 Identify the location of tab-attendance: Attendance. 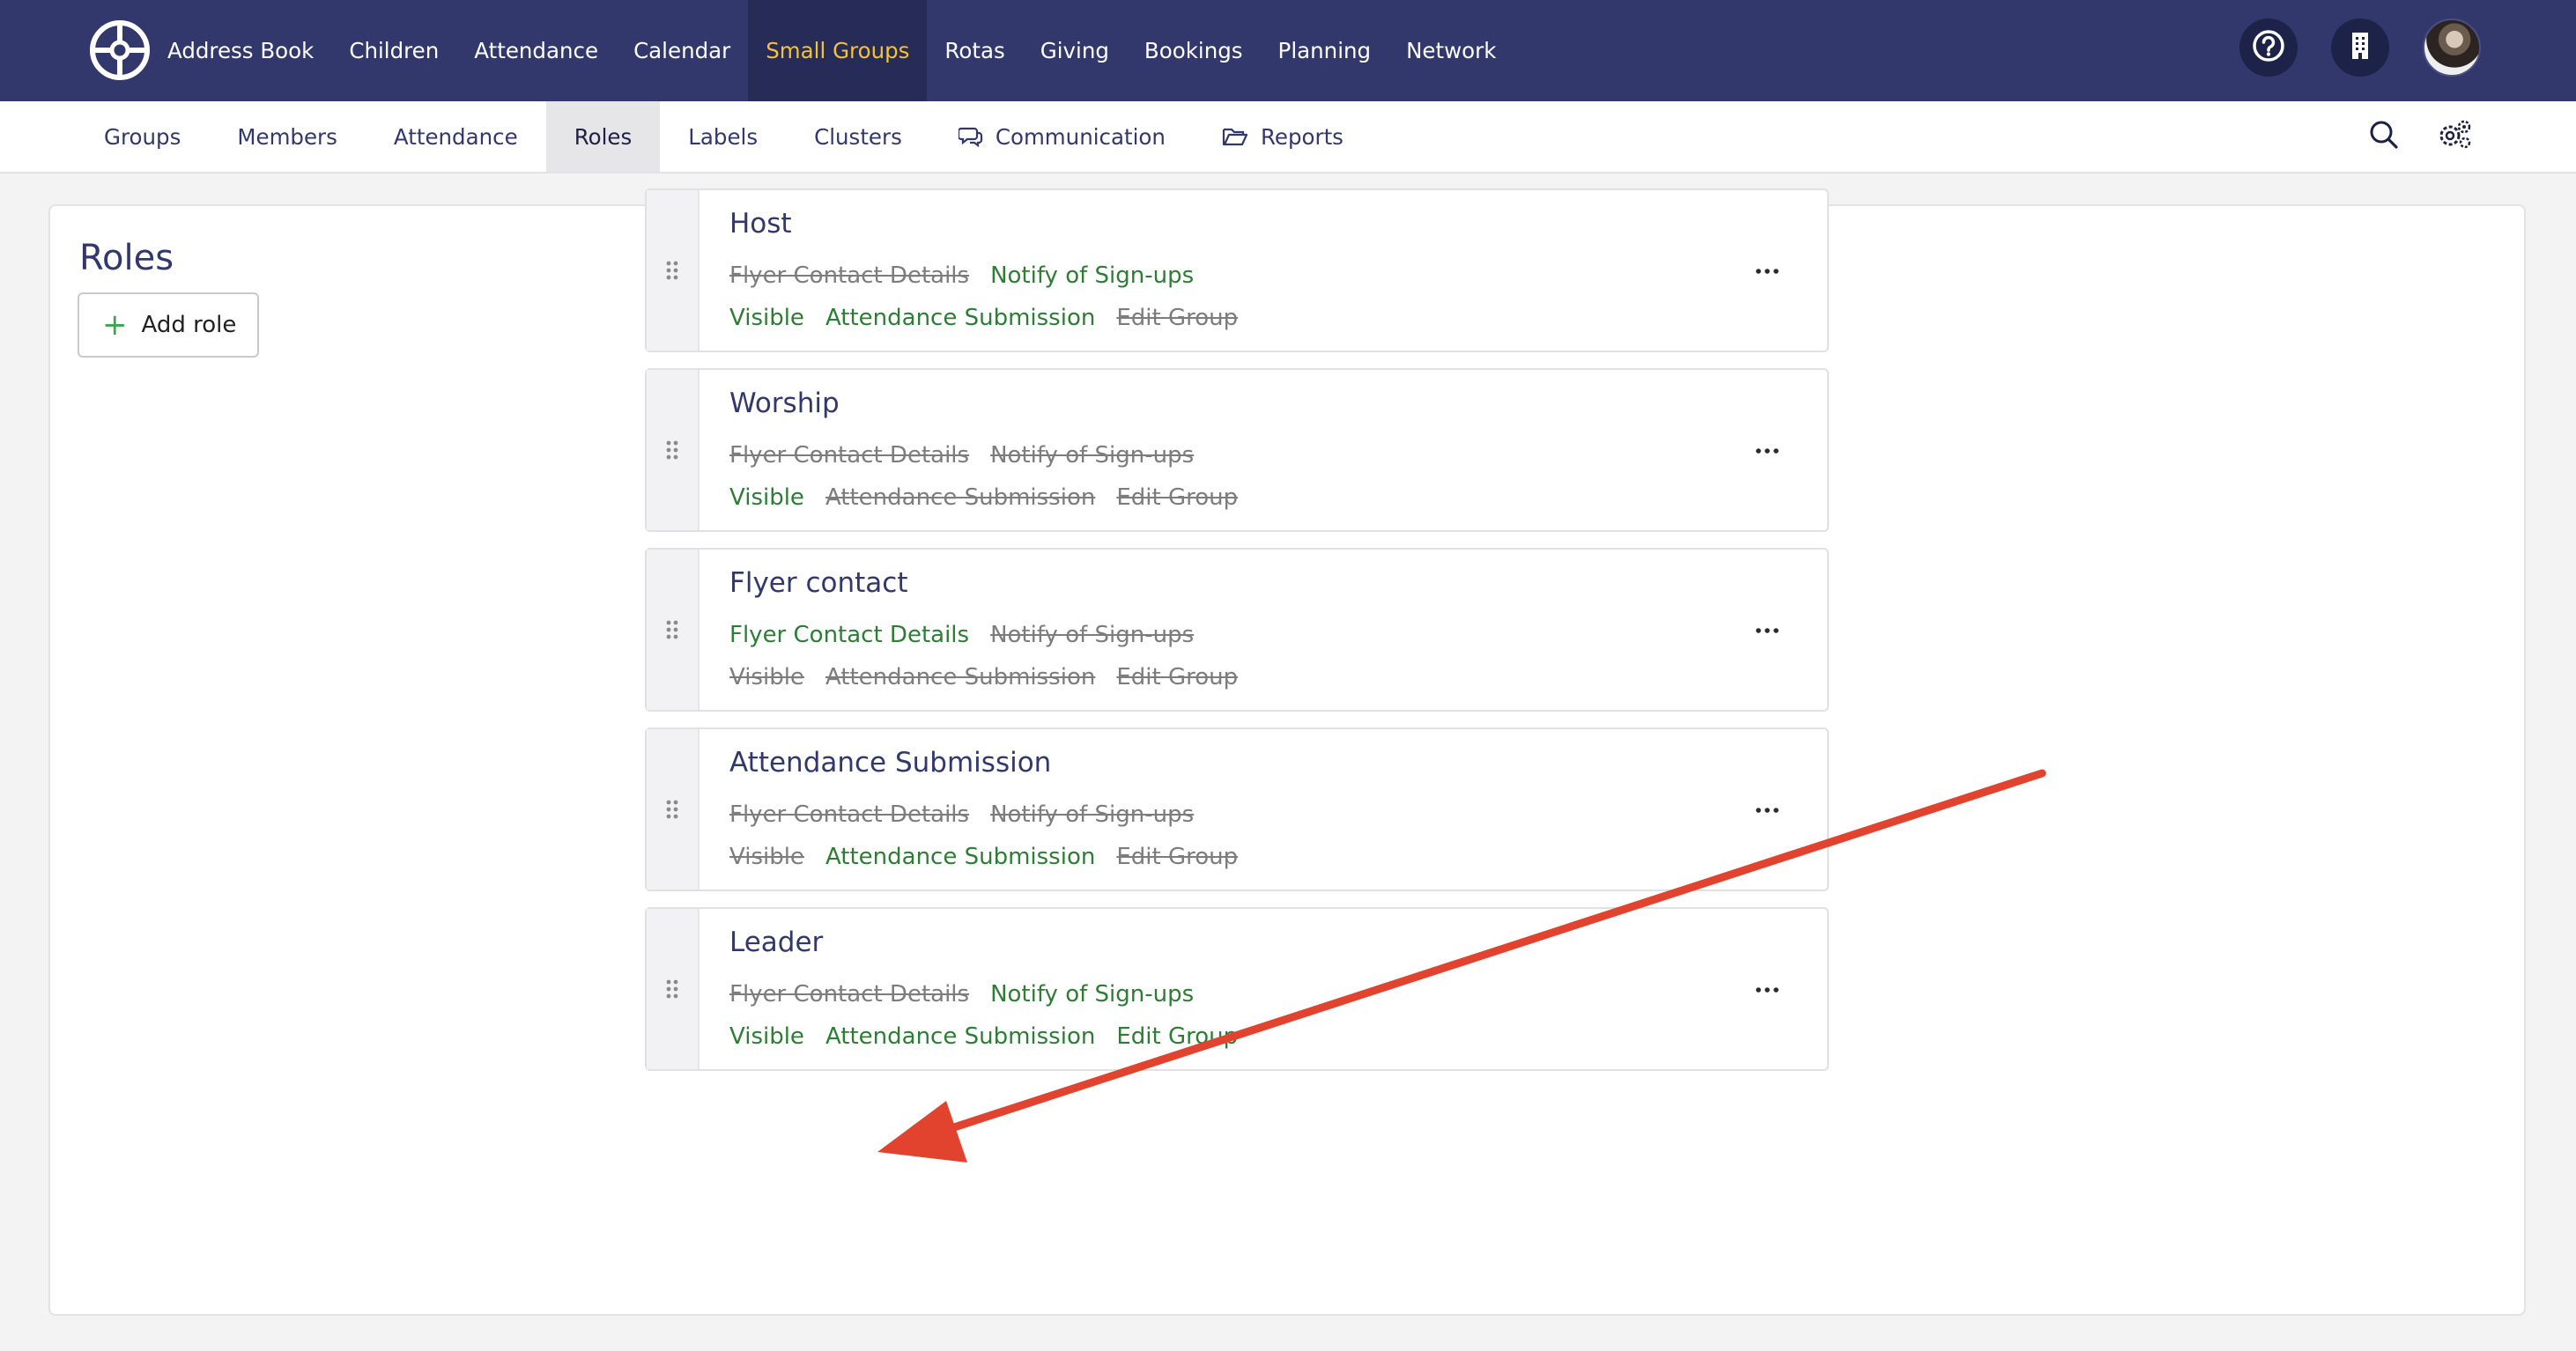
(456, 137).